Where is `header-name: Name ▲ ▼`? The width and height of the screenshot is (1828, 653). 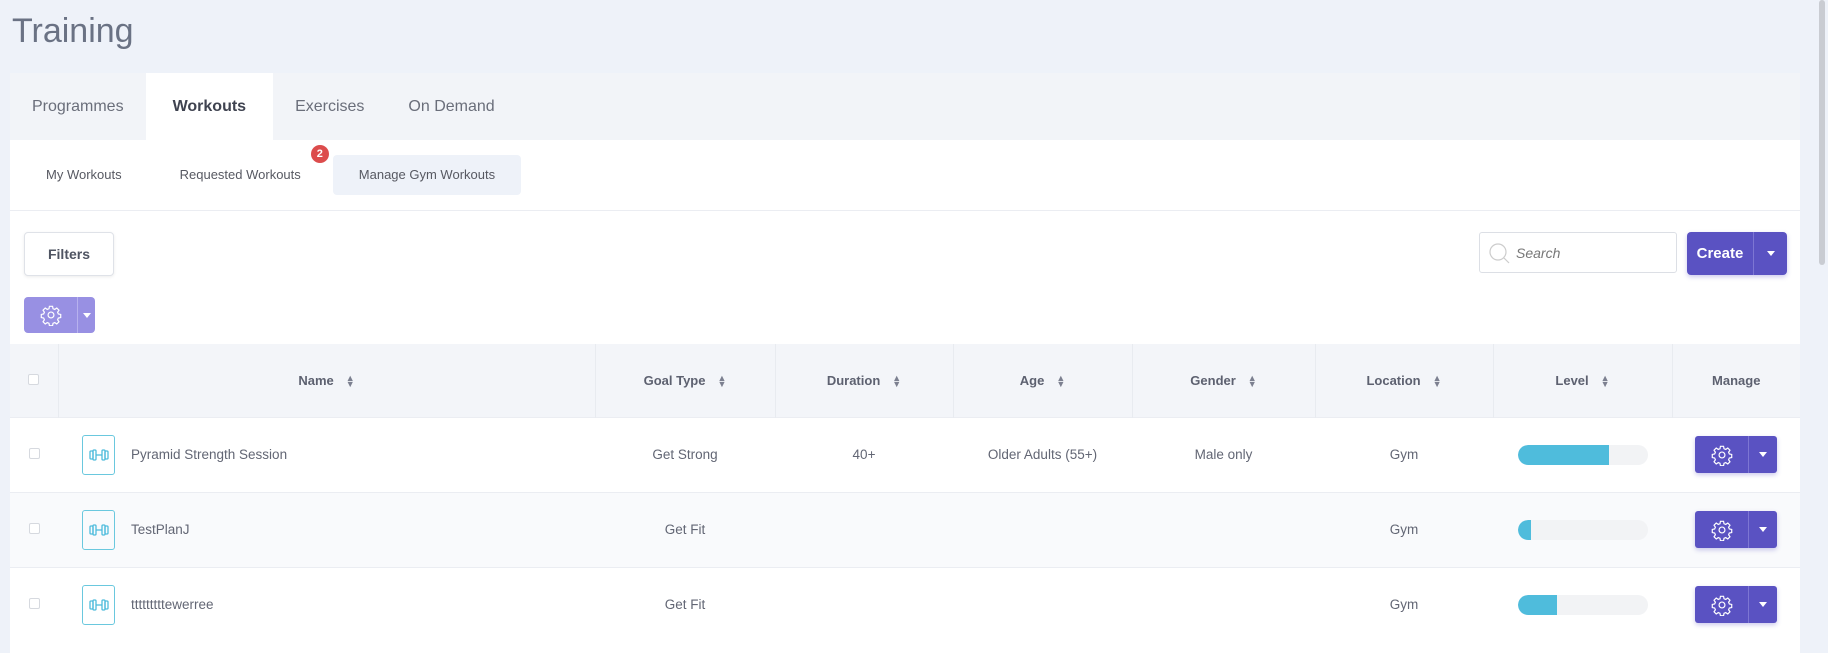
header-name: Name ▲ ▼ is located at coordinates (327, 380).